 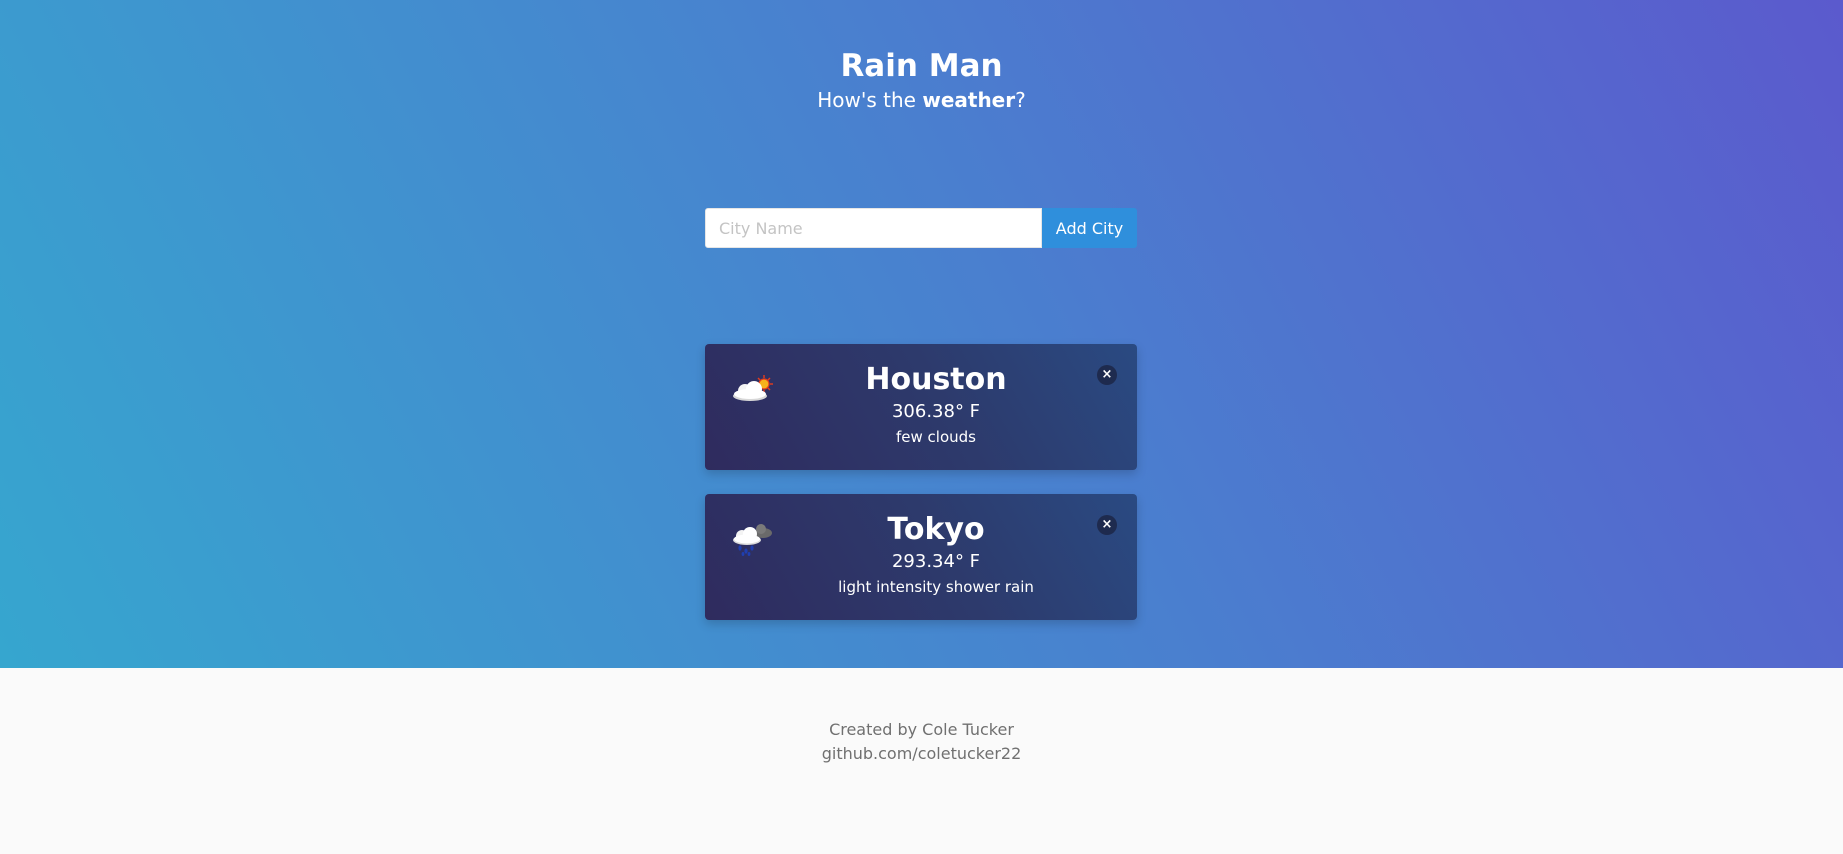 I want to click on weather-card-body: Houston 306.38° F few clouds, so click(x=921, y=405).